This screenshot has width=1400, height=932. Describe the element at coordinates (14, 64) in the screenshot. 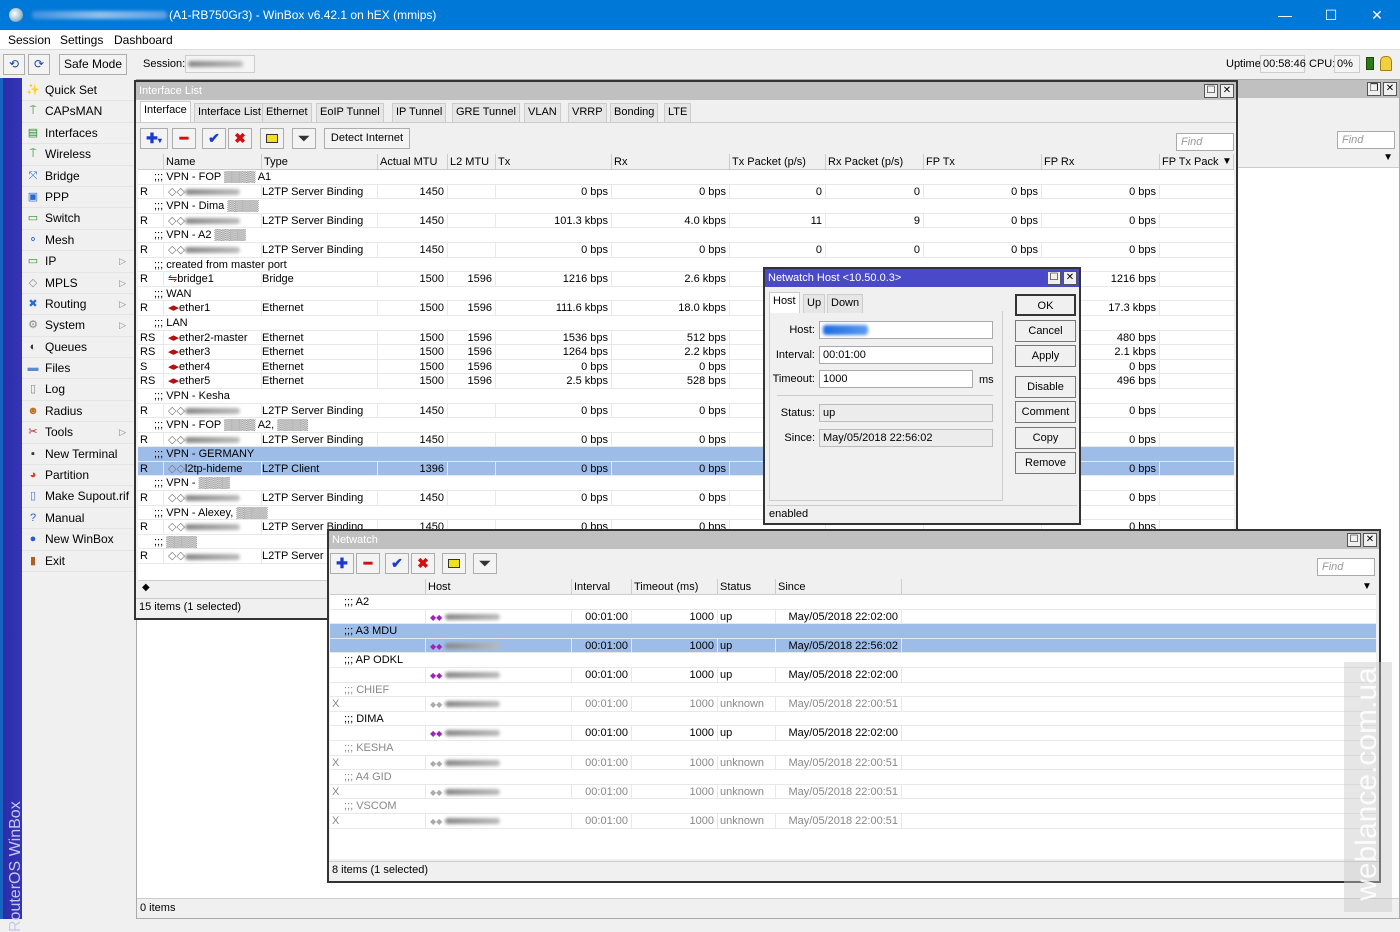

I see `undo-icon: ⟲` at that location.